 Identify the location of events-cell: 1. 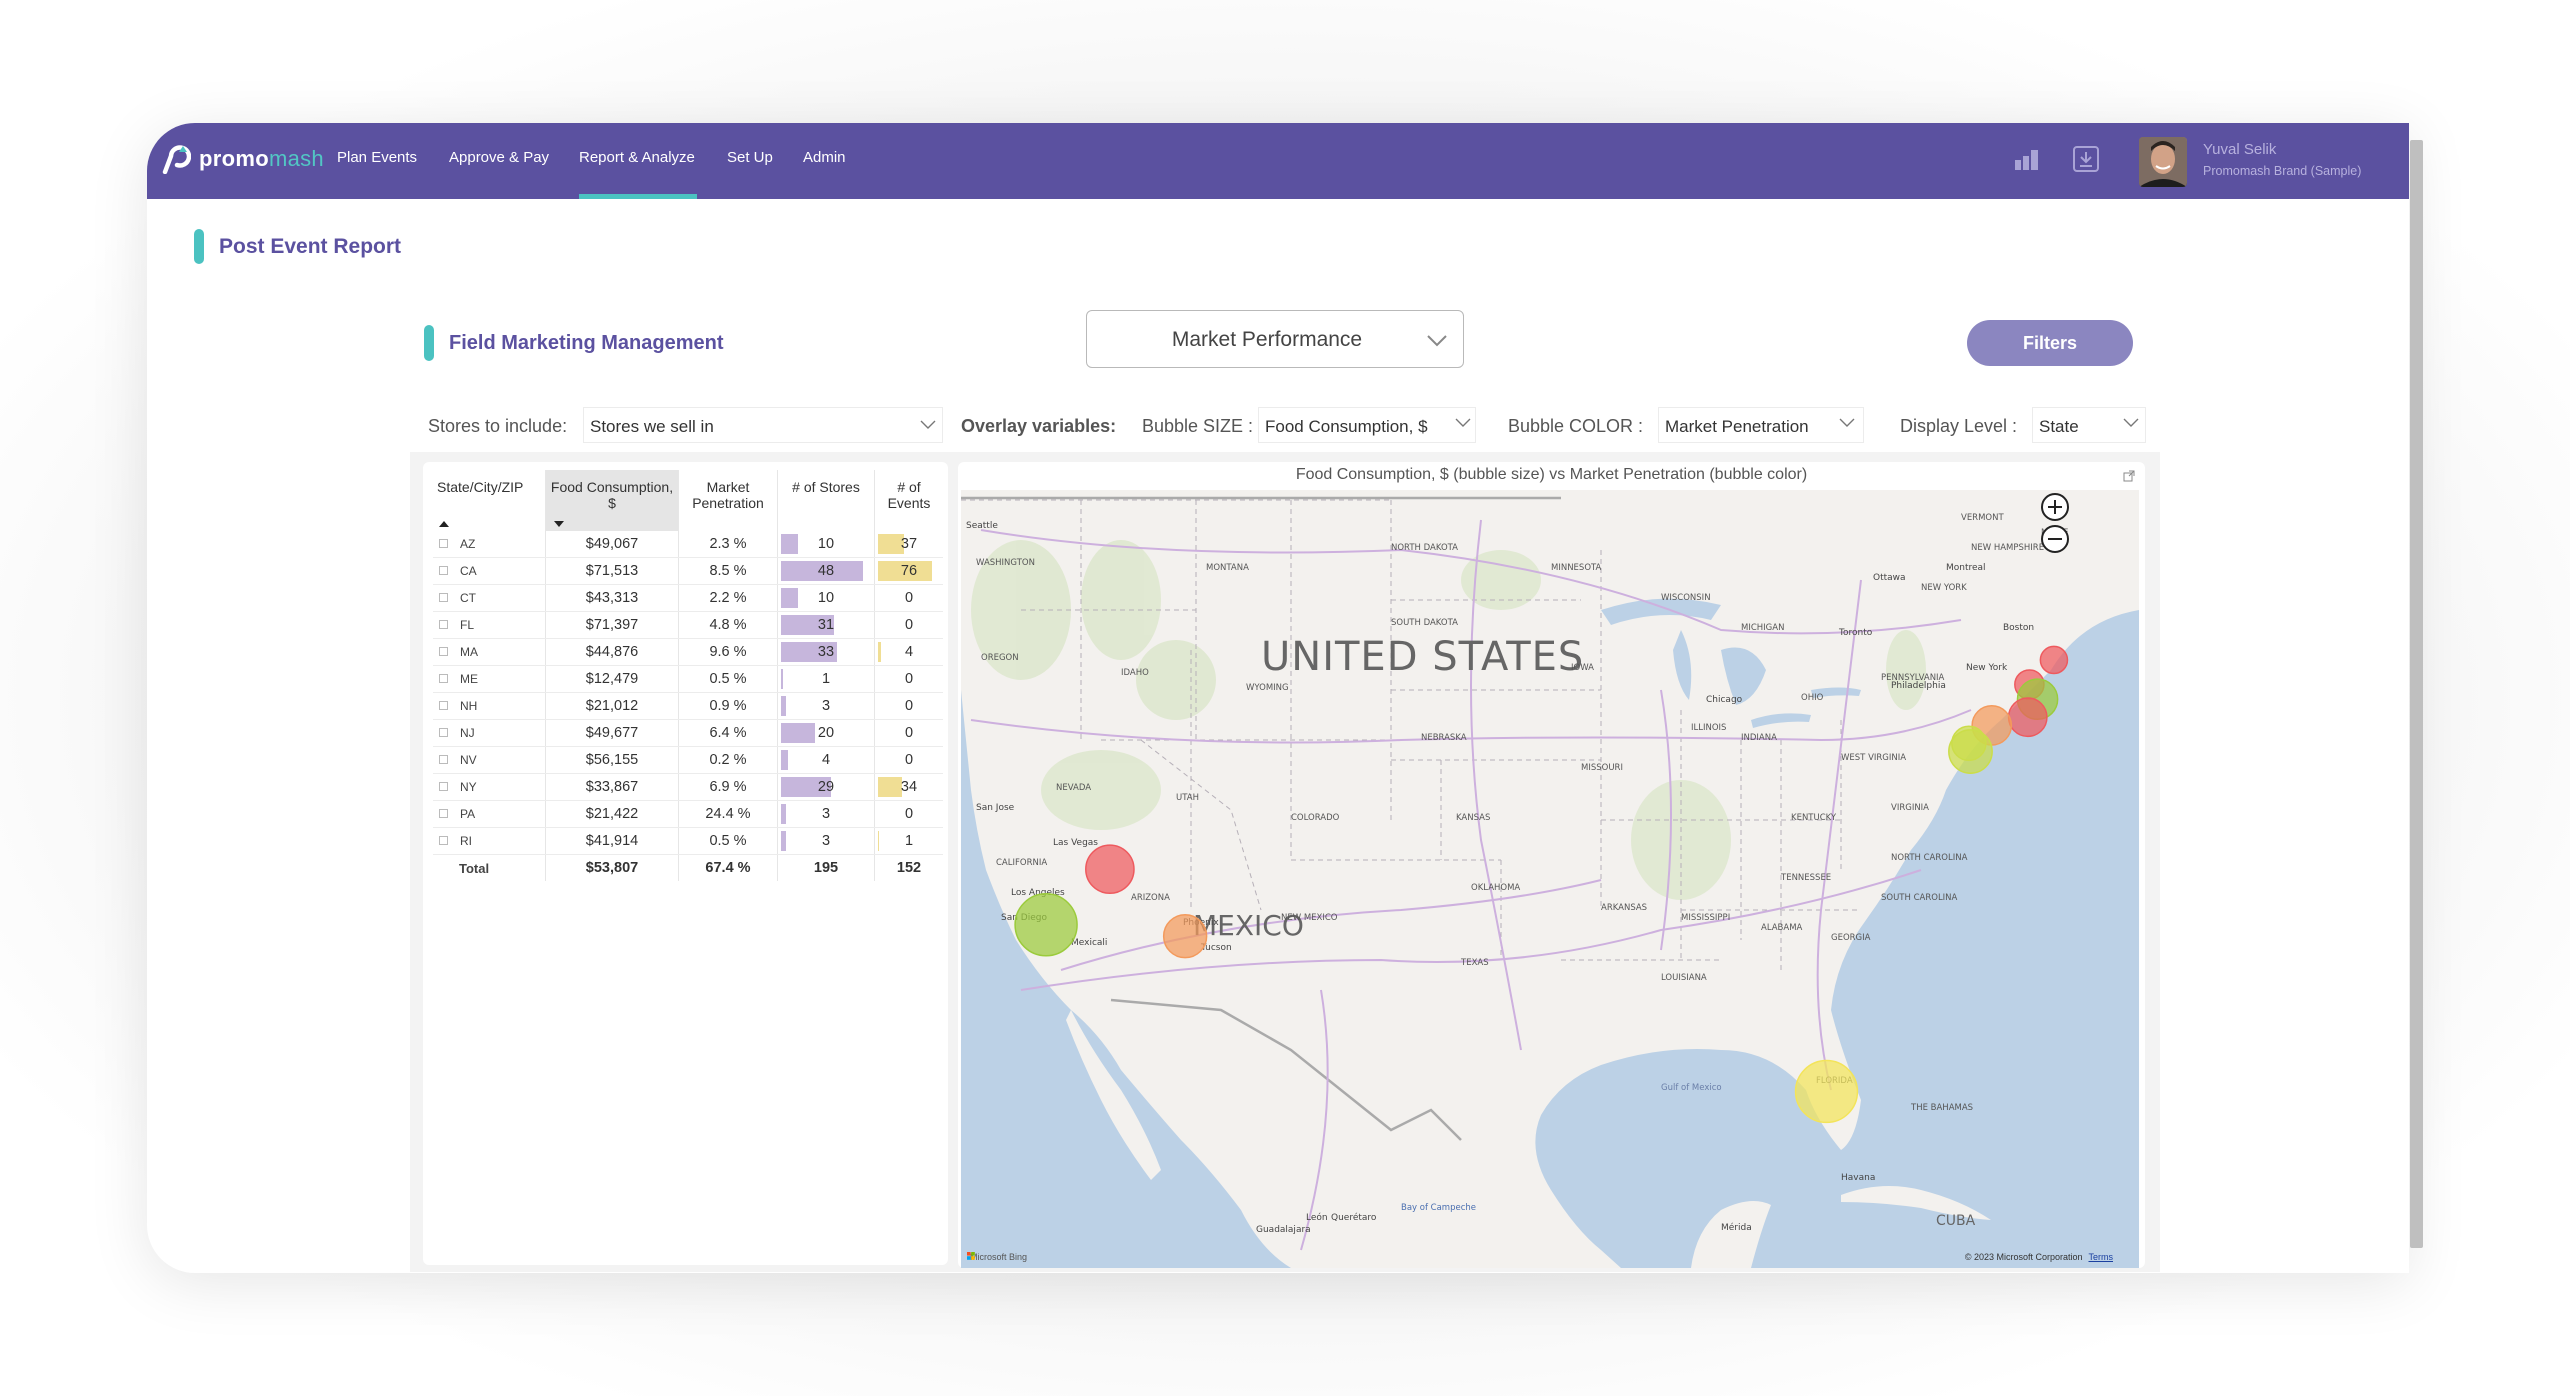
(908, 841).